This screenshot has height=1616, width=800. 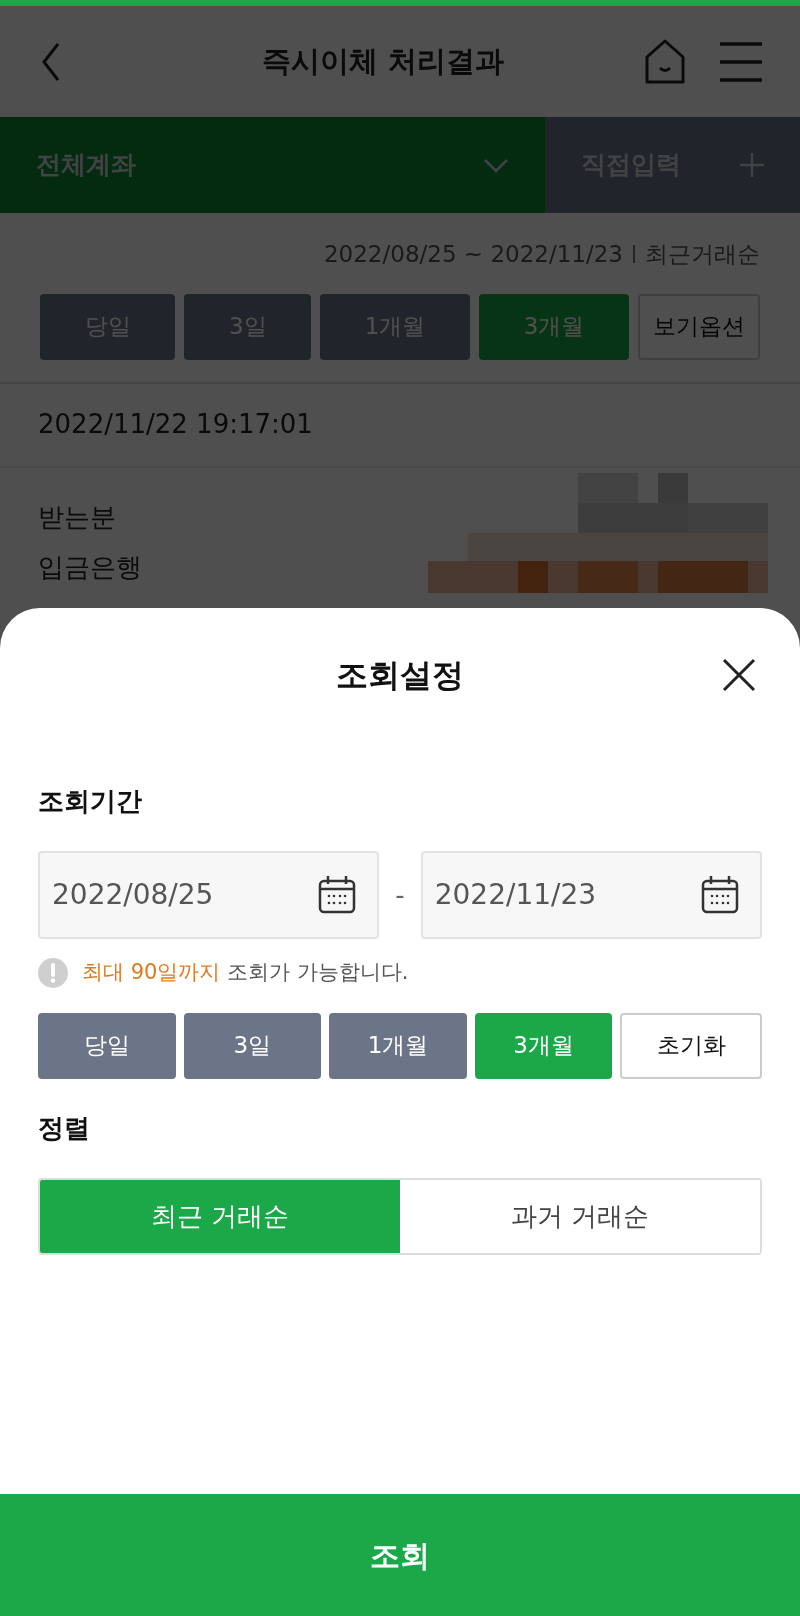 What do you see at coordinates (398, 1045) in the screenshot?
I see `period-button: 1개월` at bounding box center [398, 1045].